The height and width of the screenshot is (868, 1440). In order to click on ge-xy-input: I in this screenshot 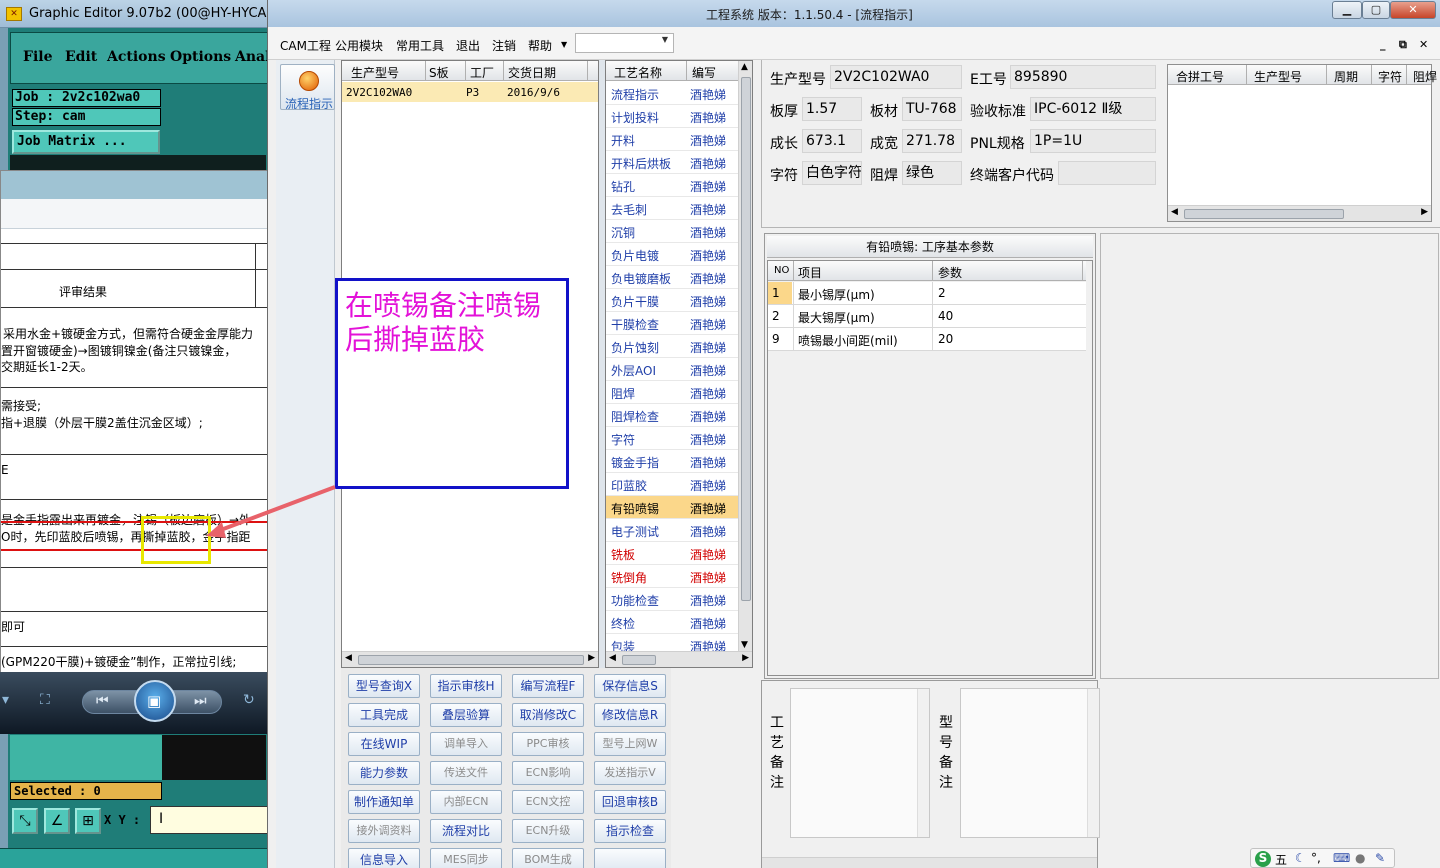, I will do `click(210, 820)`.